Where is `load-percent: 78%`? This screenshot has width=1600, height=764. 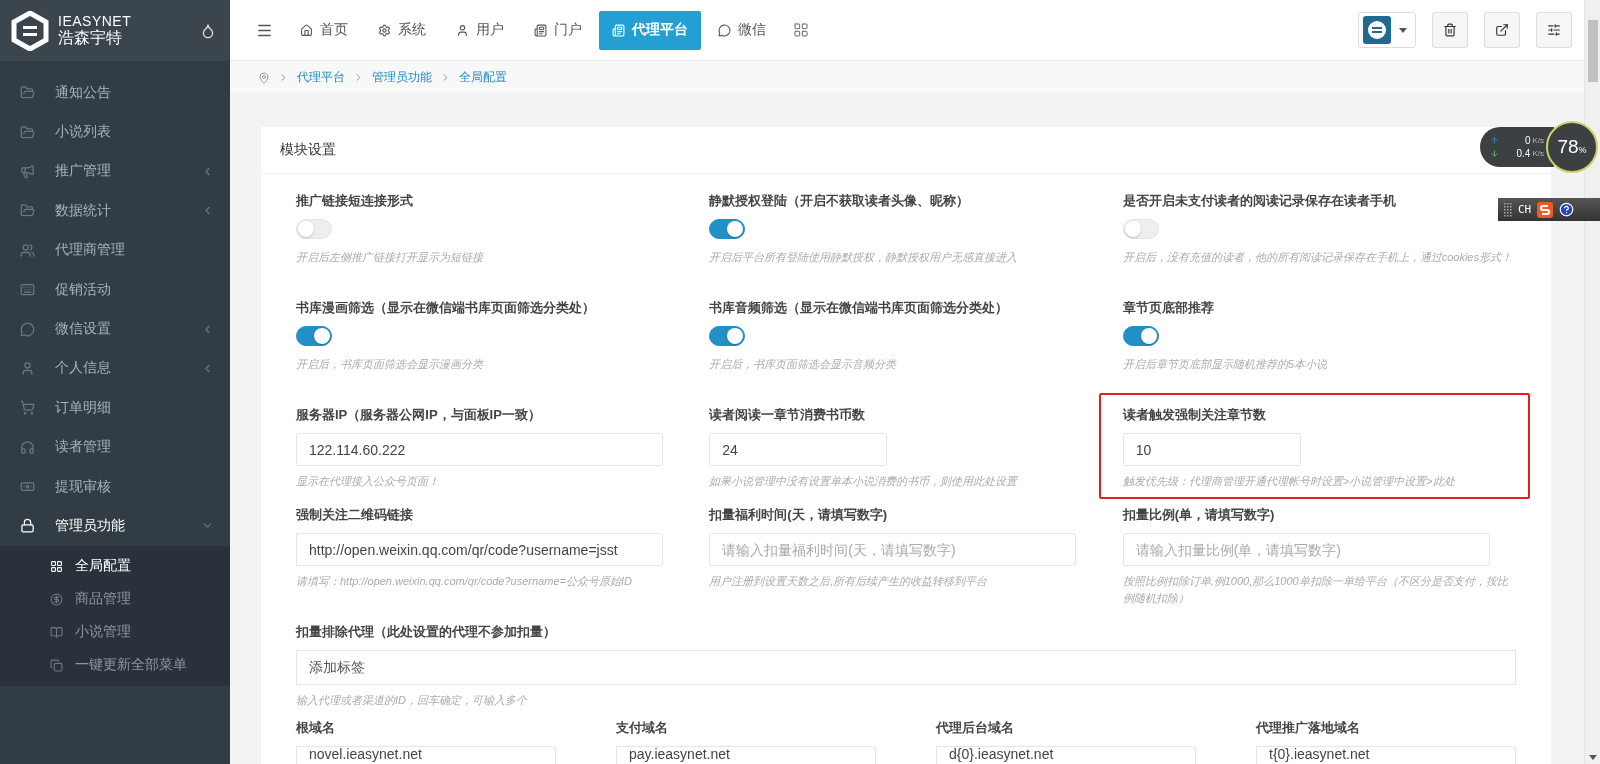 load-percent: 78% is located at coordinates (1572, 147).